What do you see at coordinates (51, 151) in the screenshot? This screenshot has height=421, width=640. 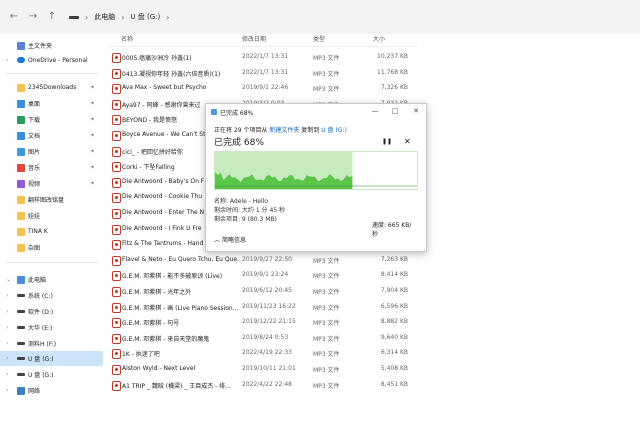 I see `sidebar-item-pictures: 图片 ✦` at bounding box center [51, 151].